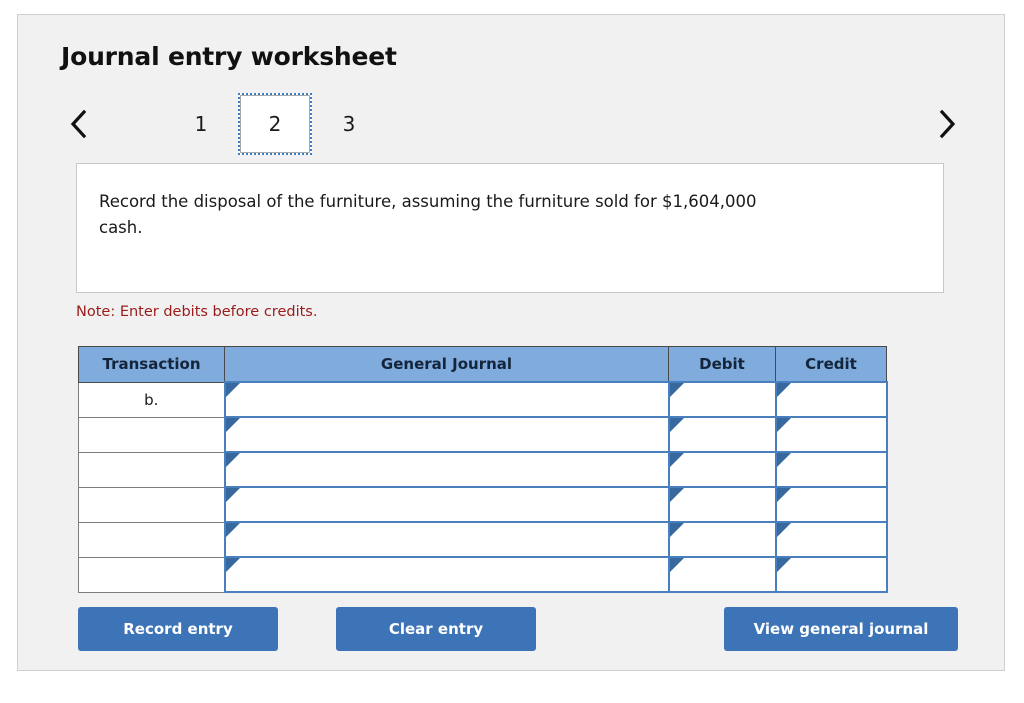 This screenshot has height=703, width=1024. What do you see at coordinates (505, 124) in the screenshot?
I see `pagination-bar: 1 2 3` at bounding box center [505, 124].